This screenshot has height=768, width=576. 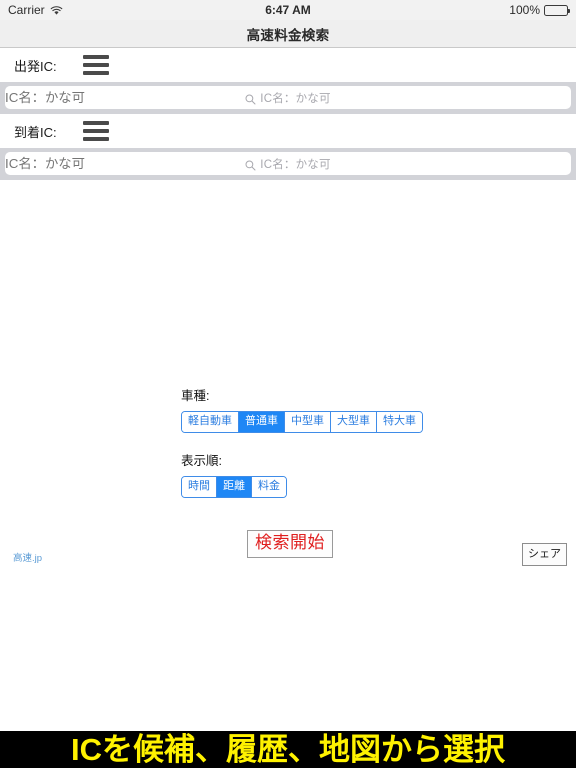 I want to click on sort-order-option-1: 距離, so click(x=234, y=487).